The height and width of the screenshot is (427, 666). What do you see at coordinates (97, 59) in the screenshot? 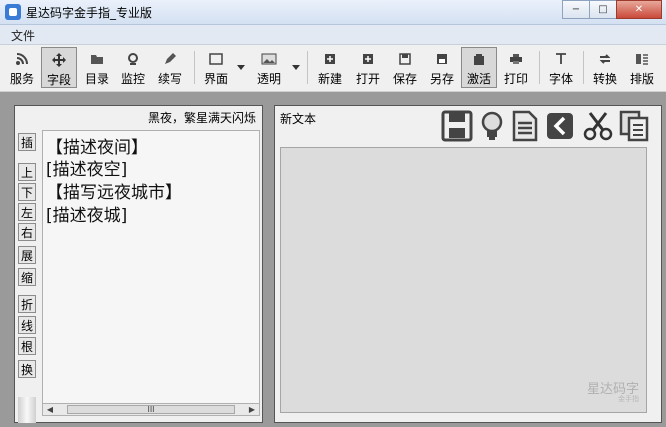
I see `folder-icon` at bounding box center [97, 59].